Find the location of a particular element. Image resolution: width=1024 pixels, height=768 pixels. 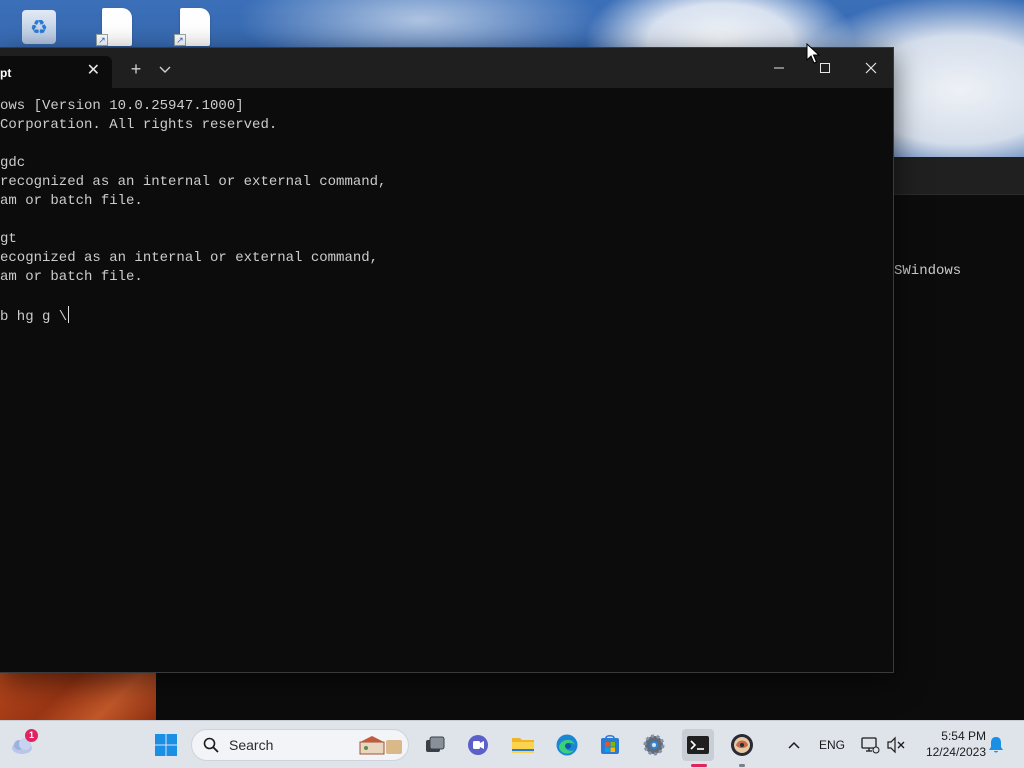

terminal-app-icon is located at coordinates (698, 748).